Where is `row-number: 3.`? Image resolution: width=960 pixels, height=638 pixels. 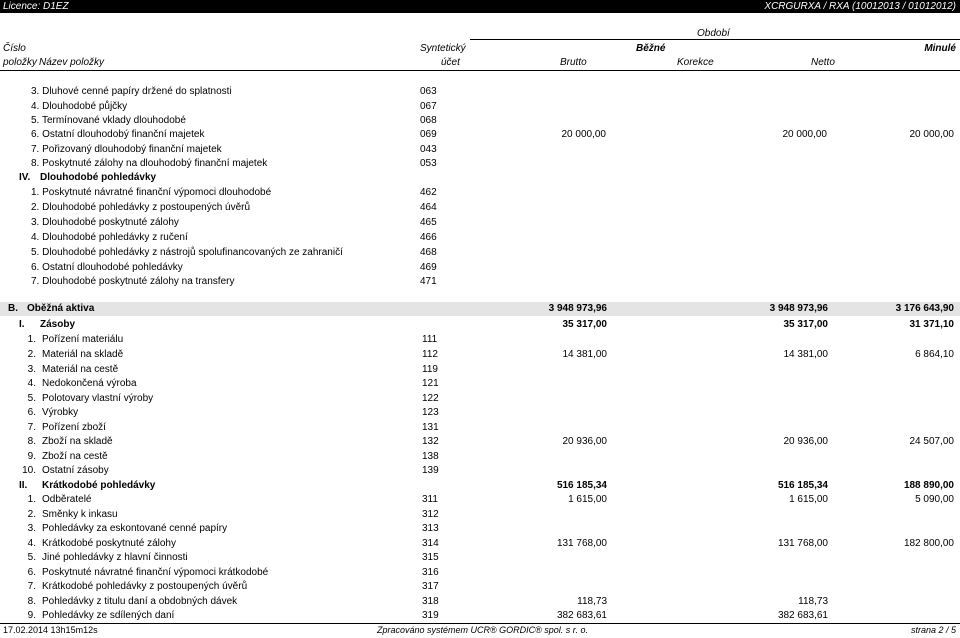 row-number: 3. is located at coordinates (31, 369).